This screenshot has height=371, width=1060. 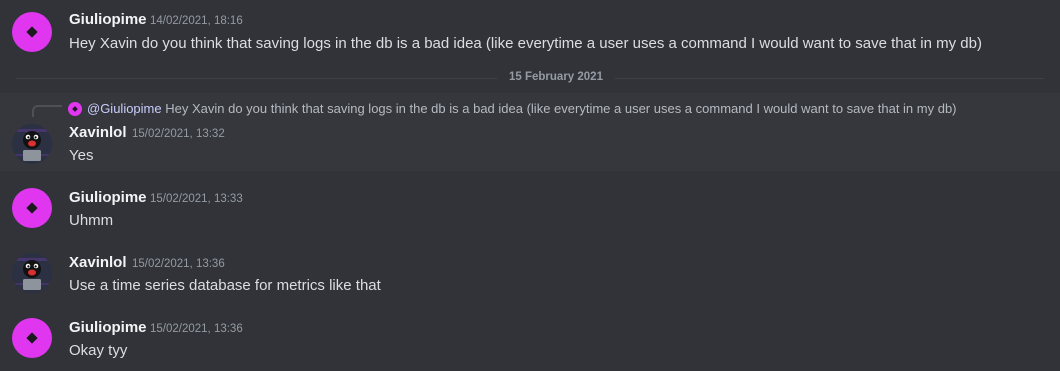 What do you see at coordinates (98, 350) in the screenshot?
I see `message-content: Okay tyy` at bounding box center [98, 350].